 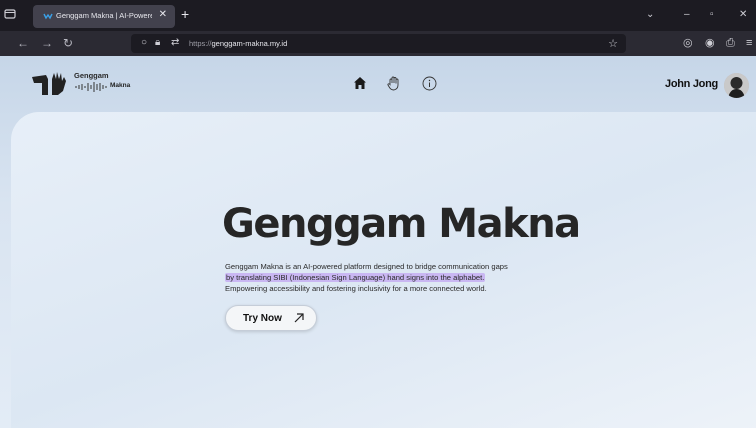 I want to click on arrow-up-right-icon, so click(x=299, y=318).